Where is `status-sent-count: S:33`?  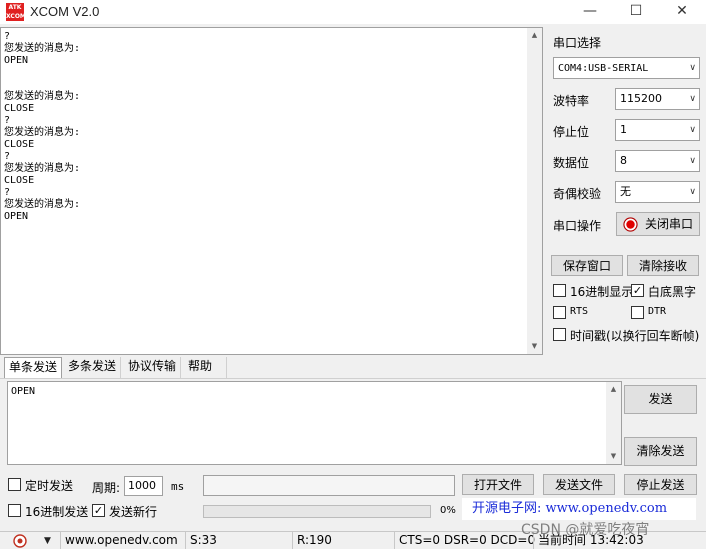 status-sent-count: S:33 is located at coordinates (238, 540).